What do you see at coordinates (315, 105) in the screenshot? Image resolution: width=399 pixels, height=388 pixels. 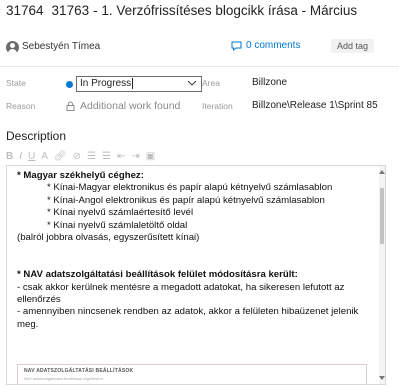 I see `iteration-value: Billzone\Release 1\Sprint 85` at bounding box center [315, 105].